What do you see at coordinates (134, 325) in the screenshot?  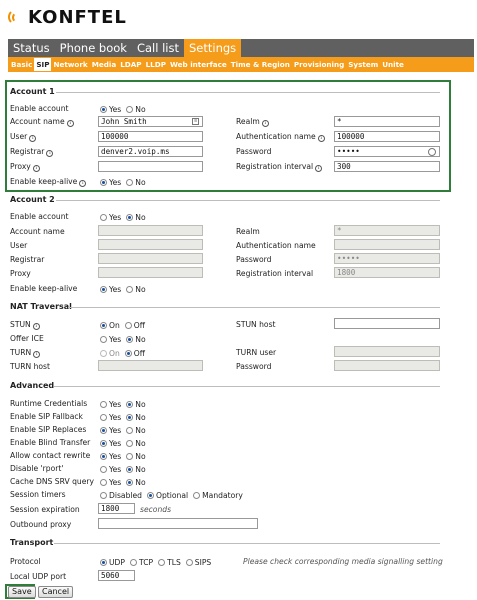 I see `radio-stun-off: Off` at bounding box center [134, 325].